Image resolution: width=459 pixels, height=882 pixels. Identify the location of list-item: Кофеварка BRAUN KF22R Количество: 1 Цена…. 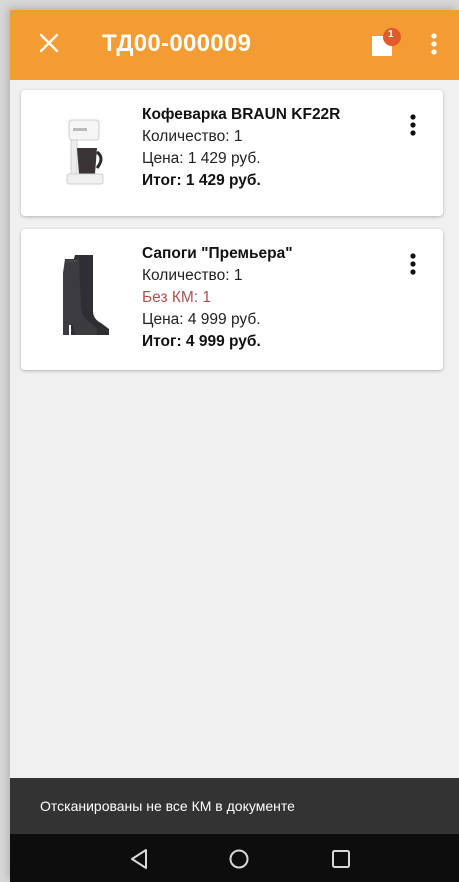
(232, 153).